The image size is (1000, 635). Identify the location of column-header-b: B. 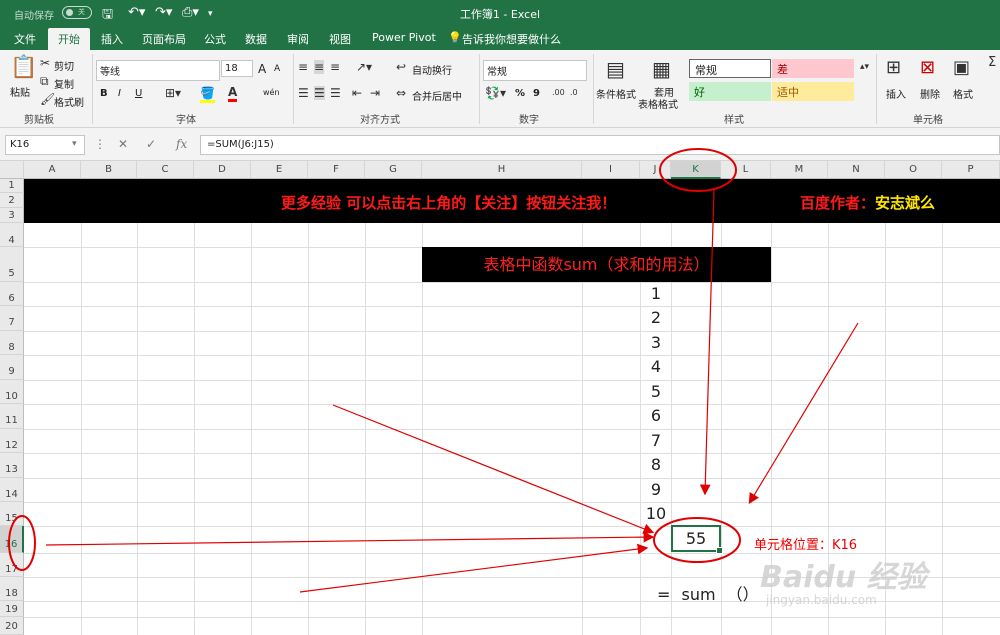
(109, 170).